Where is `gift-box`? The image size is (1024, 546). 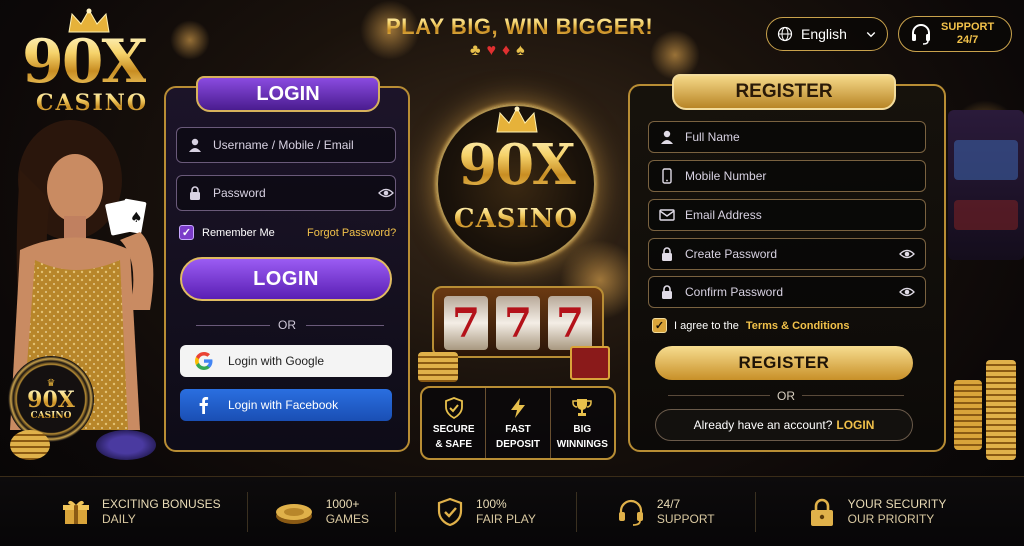
gift-box is located at coordinates (590, 363).